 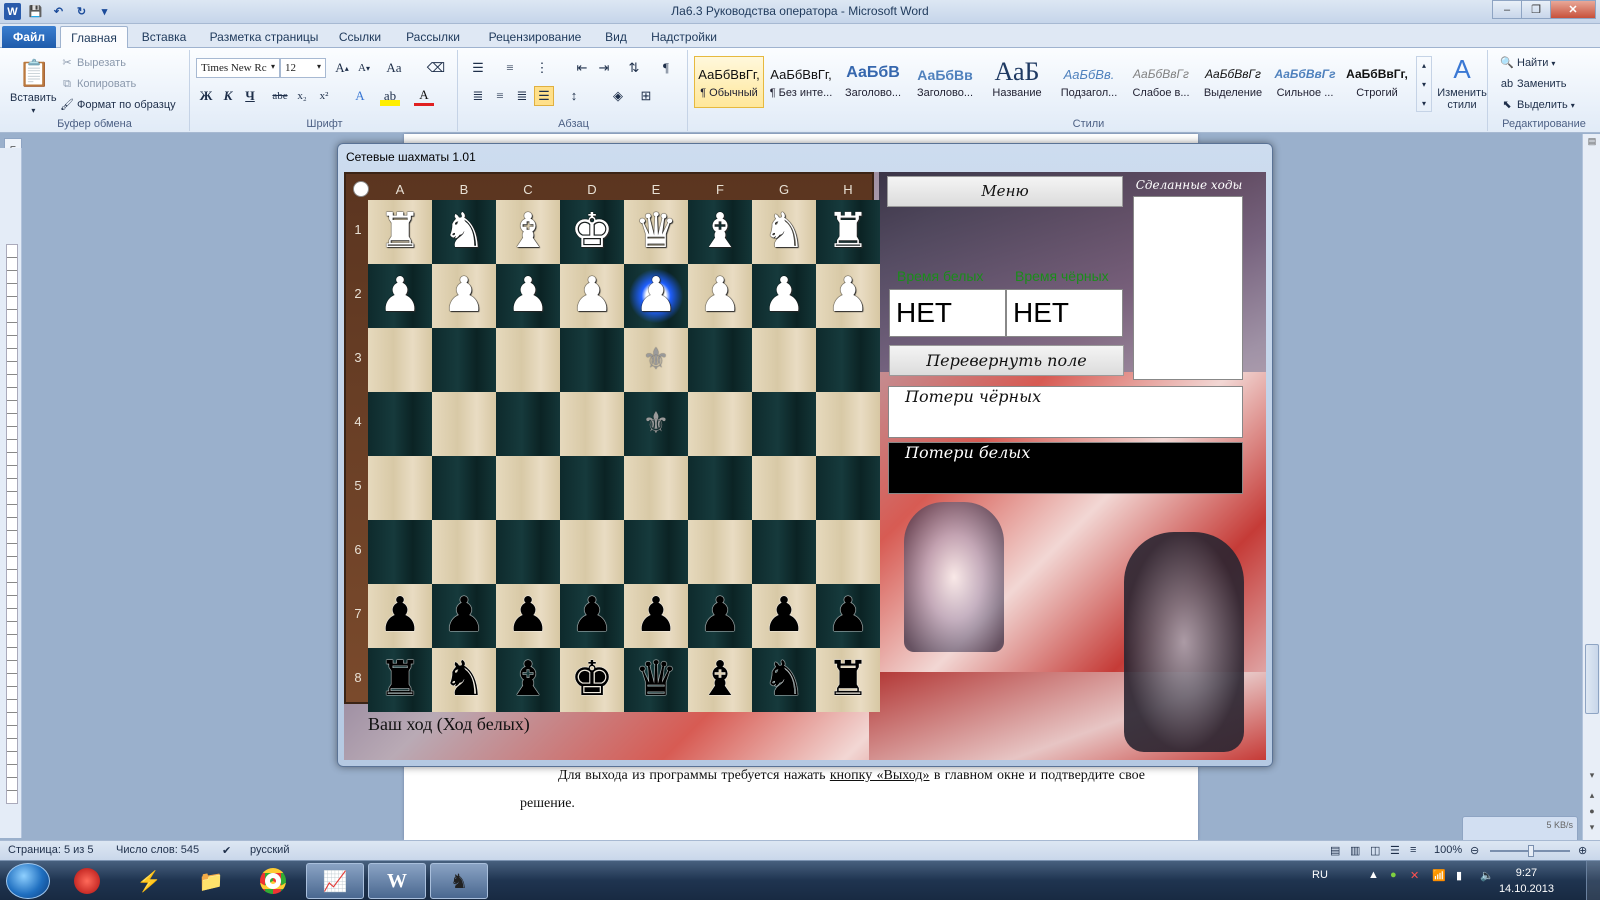 What do you see at coordinates (1592, 143) in the screenshot?
I see `ruler-toggle-icon: ▤` at bounding box center [1592, 143].